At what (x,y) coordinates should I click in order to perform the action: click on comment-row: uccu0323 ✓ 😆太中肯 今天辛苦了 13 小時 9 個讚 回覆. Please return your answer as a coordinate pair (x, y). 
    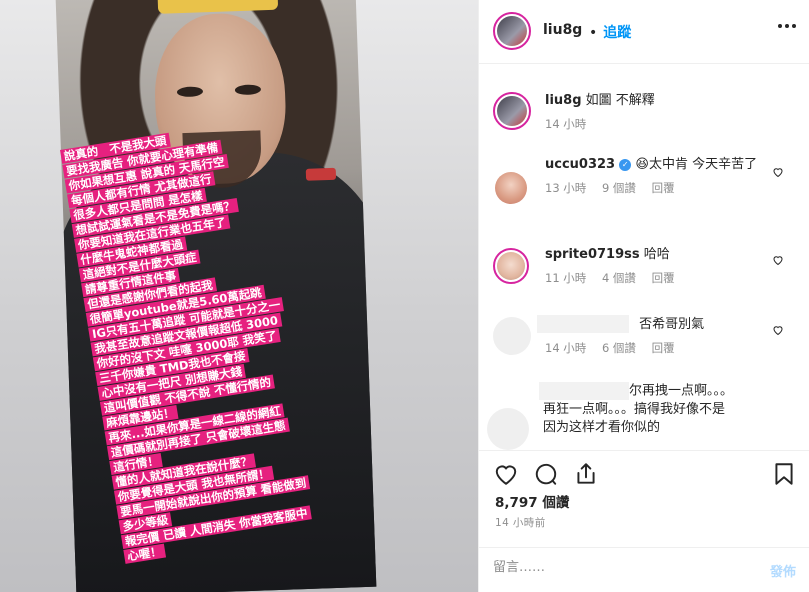
    Looking at the image, I should click on (644, 192).